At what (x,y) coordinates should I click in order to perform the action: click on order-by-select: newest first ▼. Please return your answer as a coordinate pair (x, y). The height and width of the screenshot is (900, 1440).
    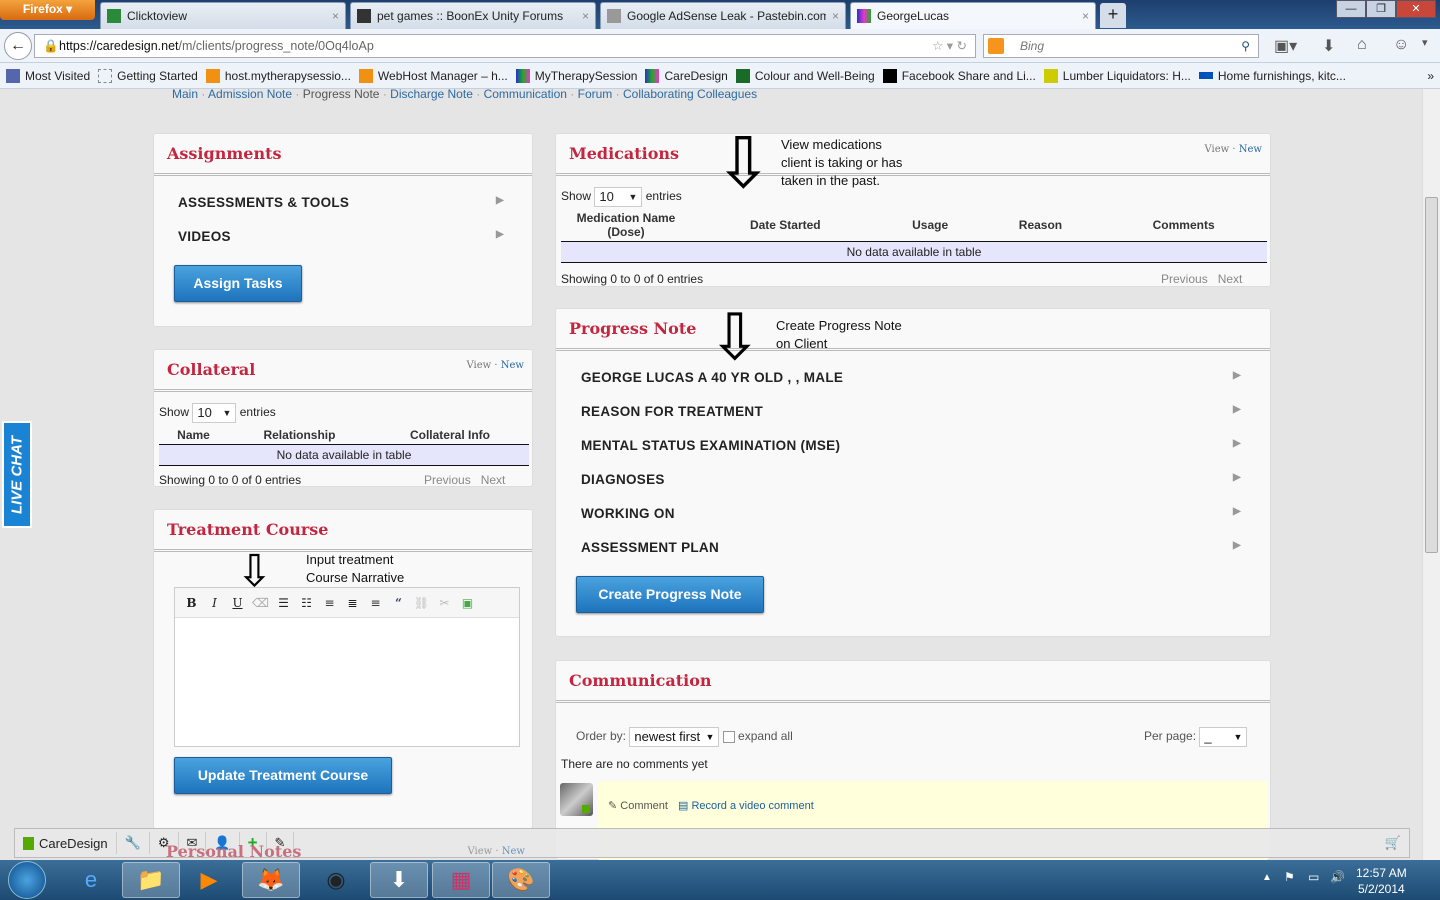
    Looking at the image, I should click on (674, 737).